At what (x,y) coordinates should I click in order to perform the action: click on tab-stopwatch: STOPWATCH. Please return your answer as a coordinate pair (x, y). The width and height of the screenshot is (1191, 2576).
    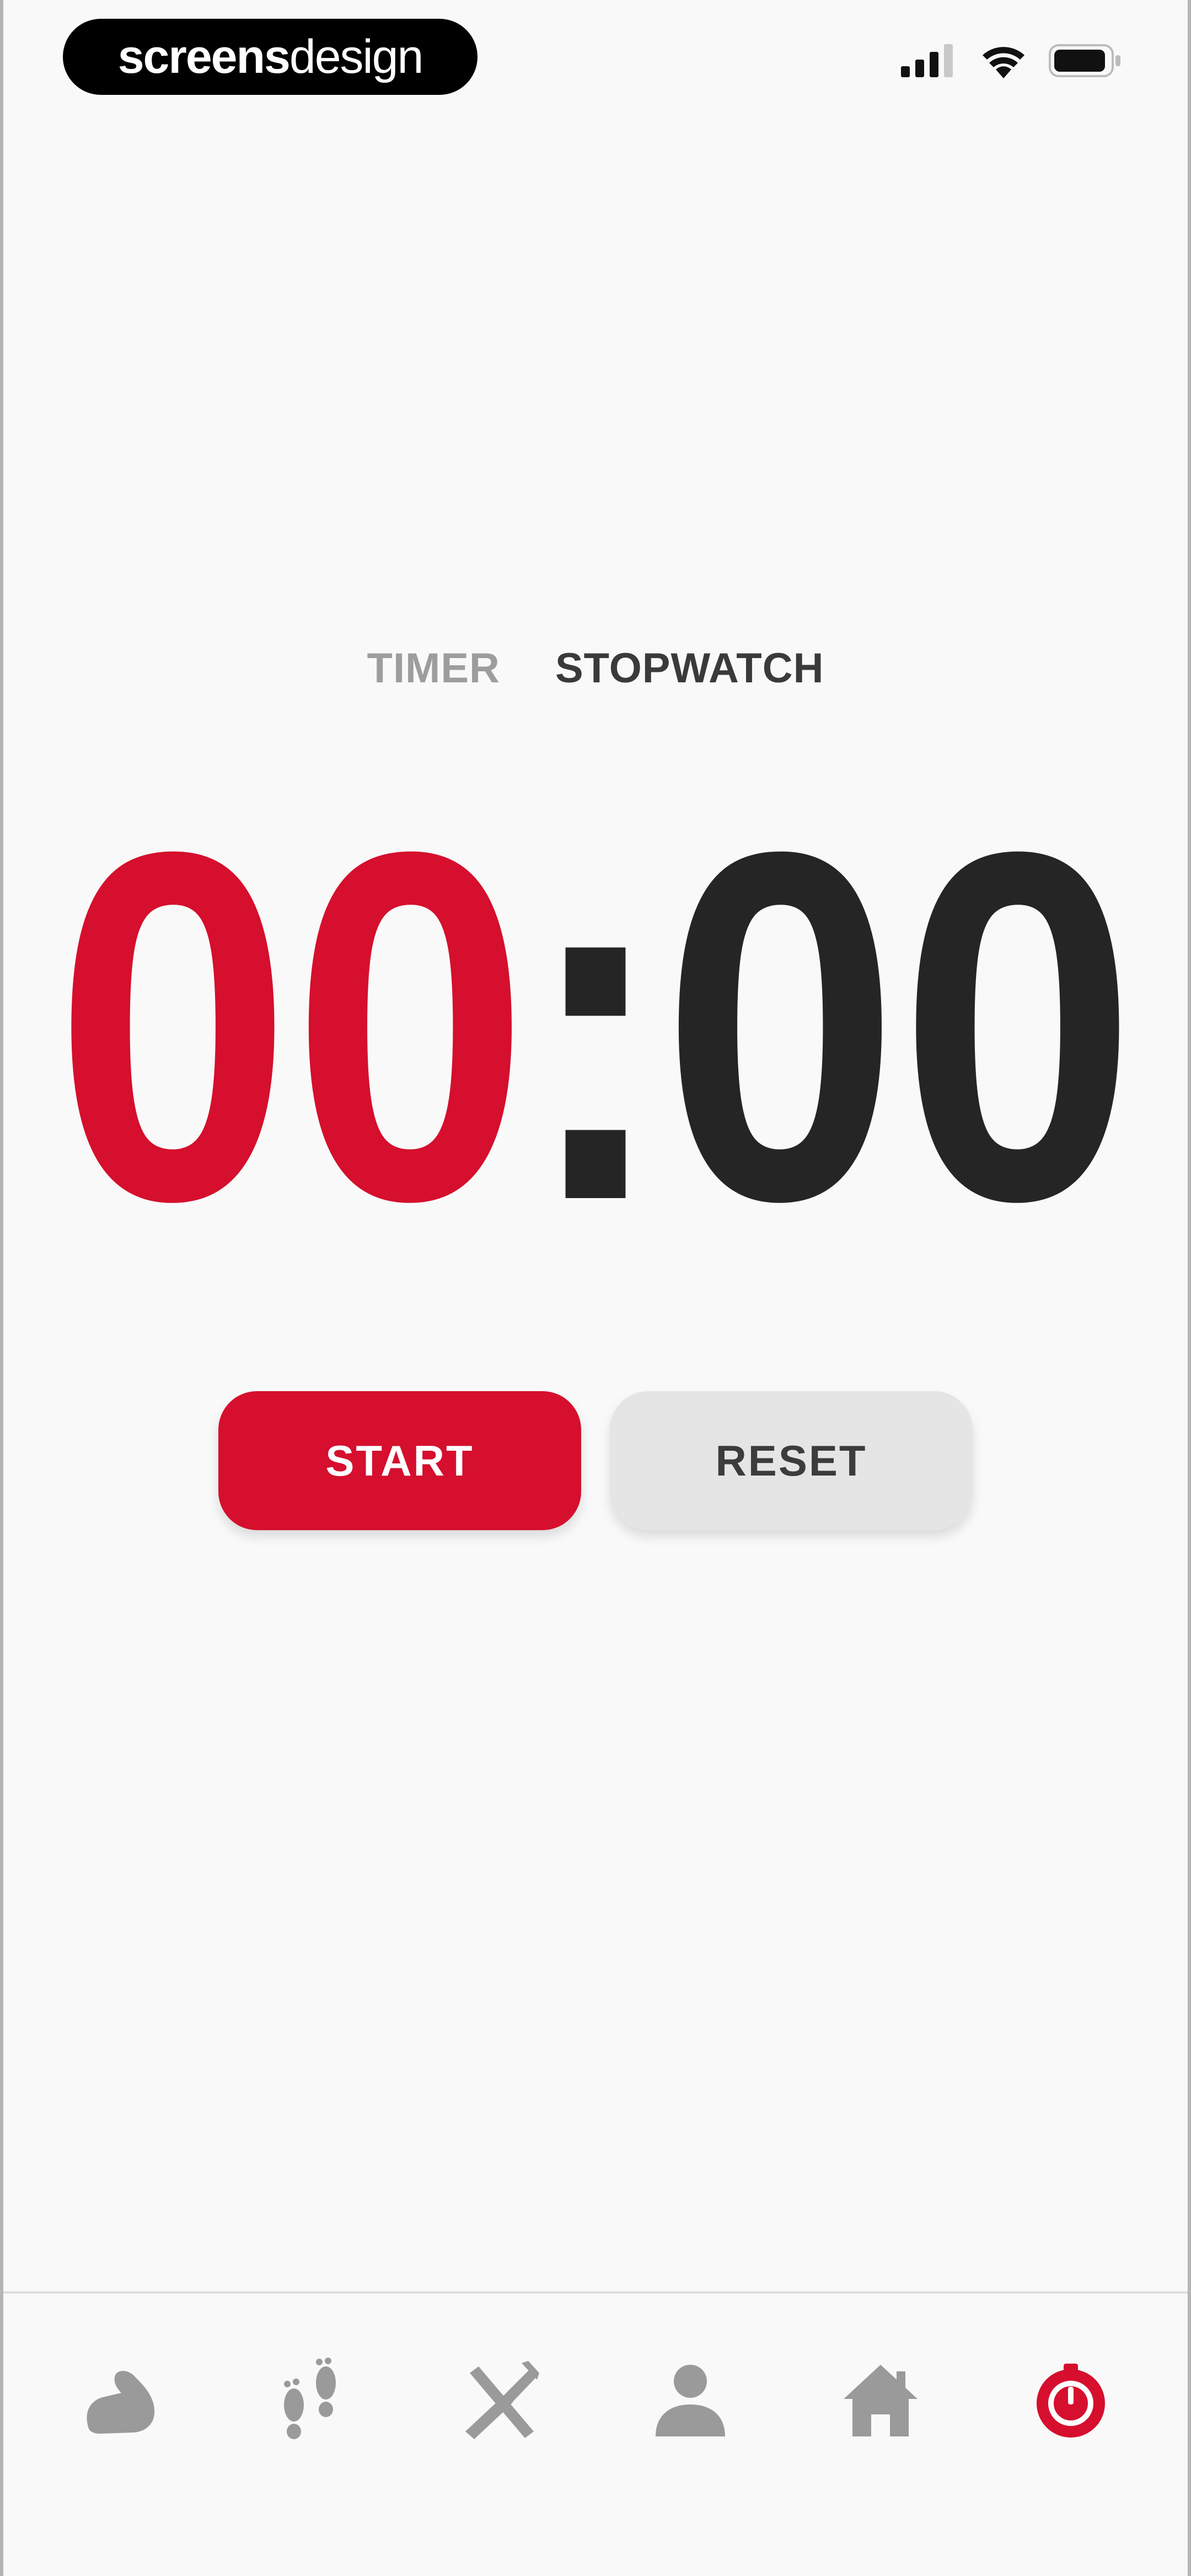
    Looking at the image, I should click on (689, 668).